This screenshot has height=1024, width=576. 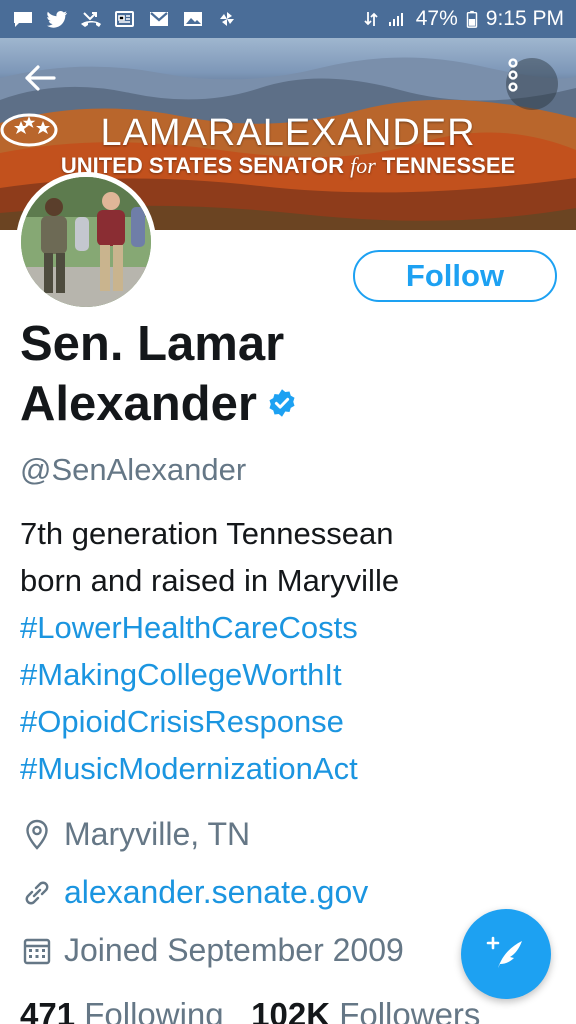 What do you see at coordinates (290, 721) in the screenshot?
I see `hashtag-link: #OpioidCrisisResponse` at bounding box center [290, 721].